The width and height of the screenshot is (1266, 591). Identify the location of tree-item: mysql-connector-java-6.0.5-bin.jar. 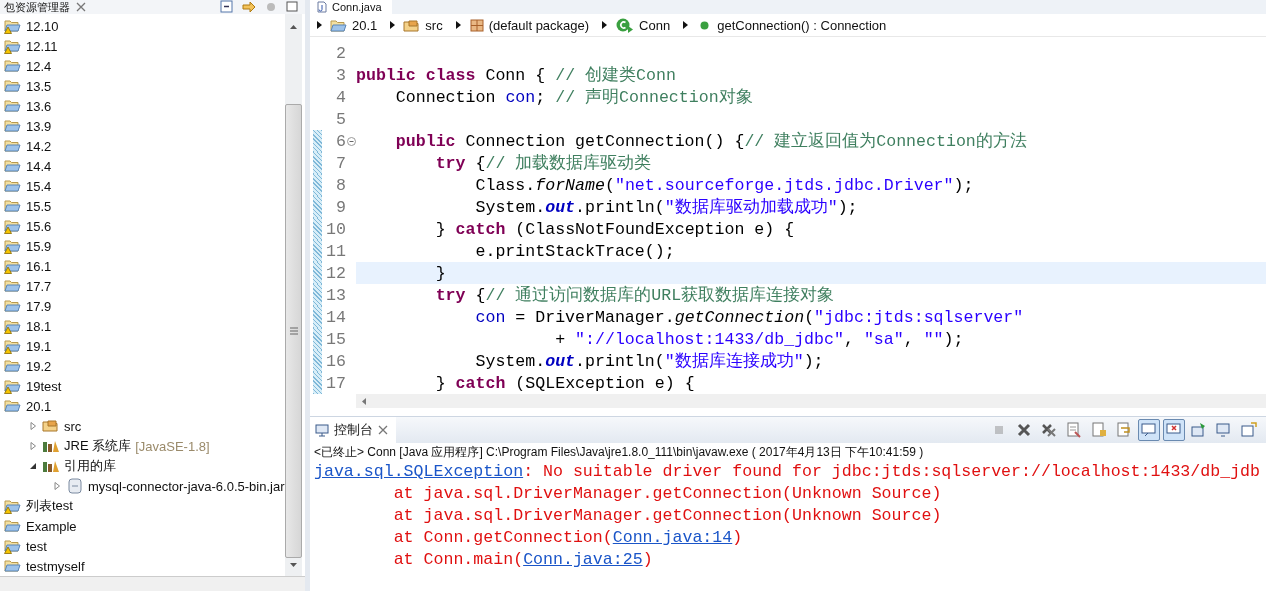
(186, 486).